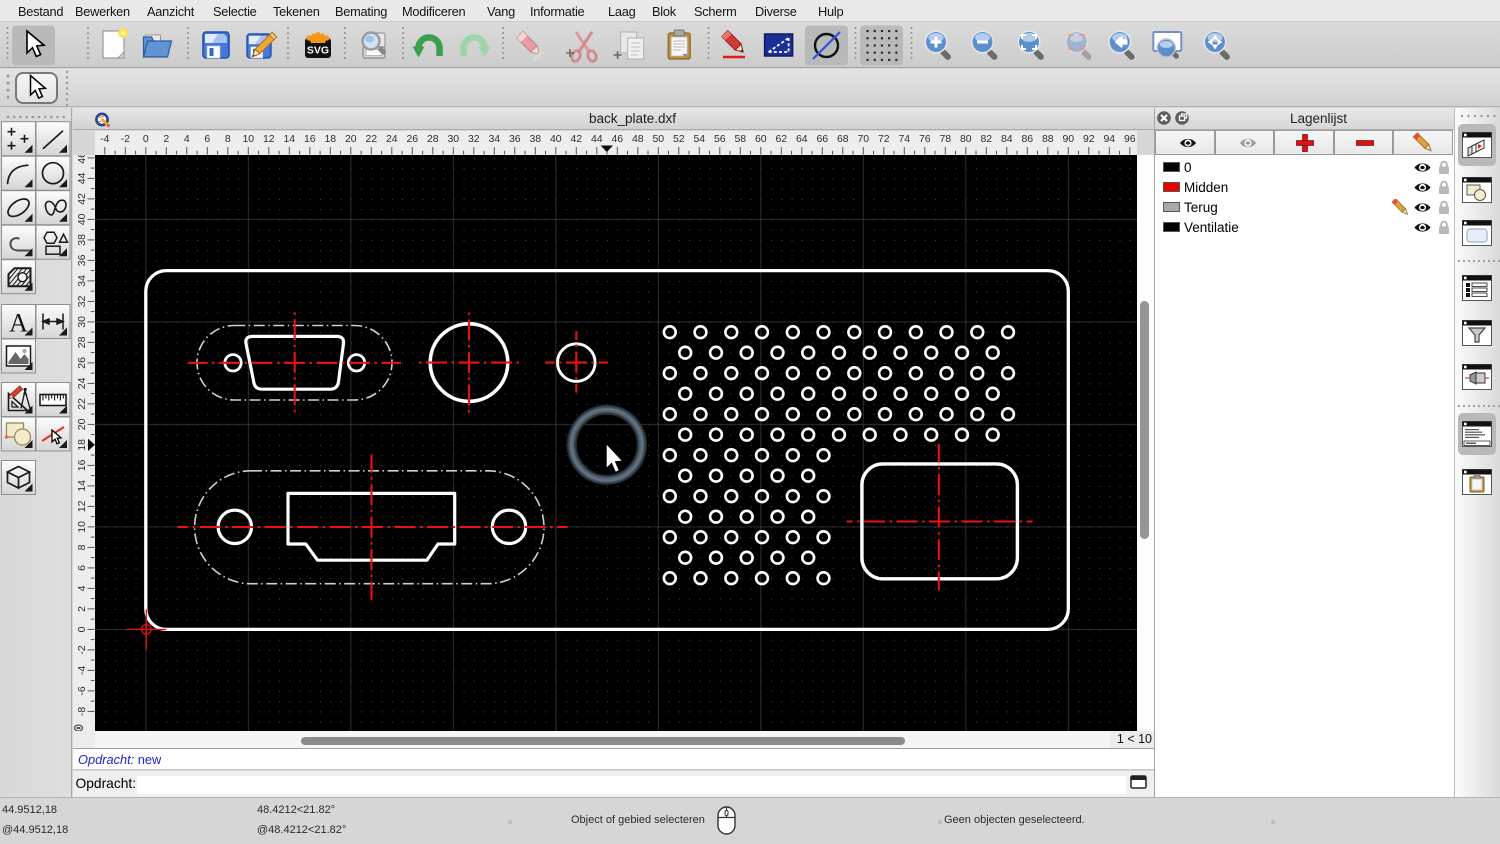  Describe the element at coordinates (1048, 139) in the screenshot. I see `svg-text: 88` at that location.